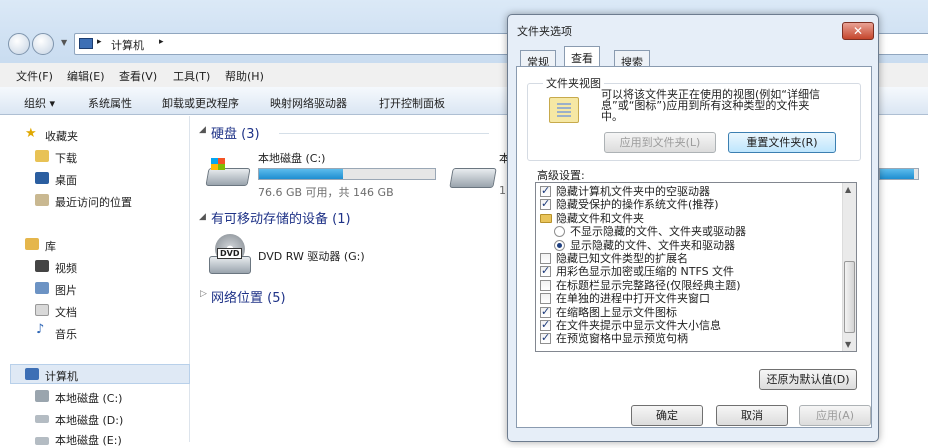 This screenshot has width=928, height=448. I want to click on system-properties-button: 系统属性, so click(110, 103).